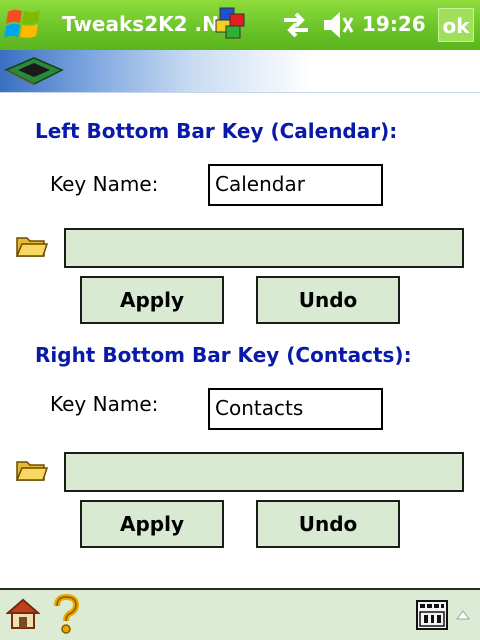  I want to click on chip-icon, so click(34, 71).